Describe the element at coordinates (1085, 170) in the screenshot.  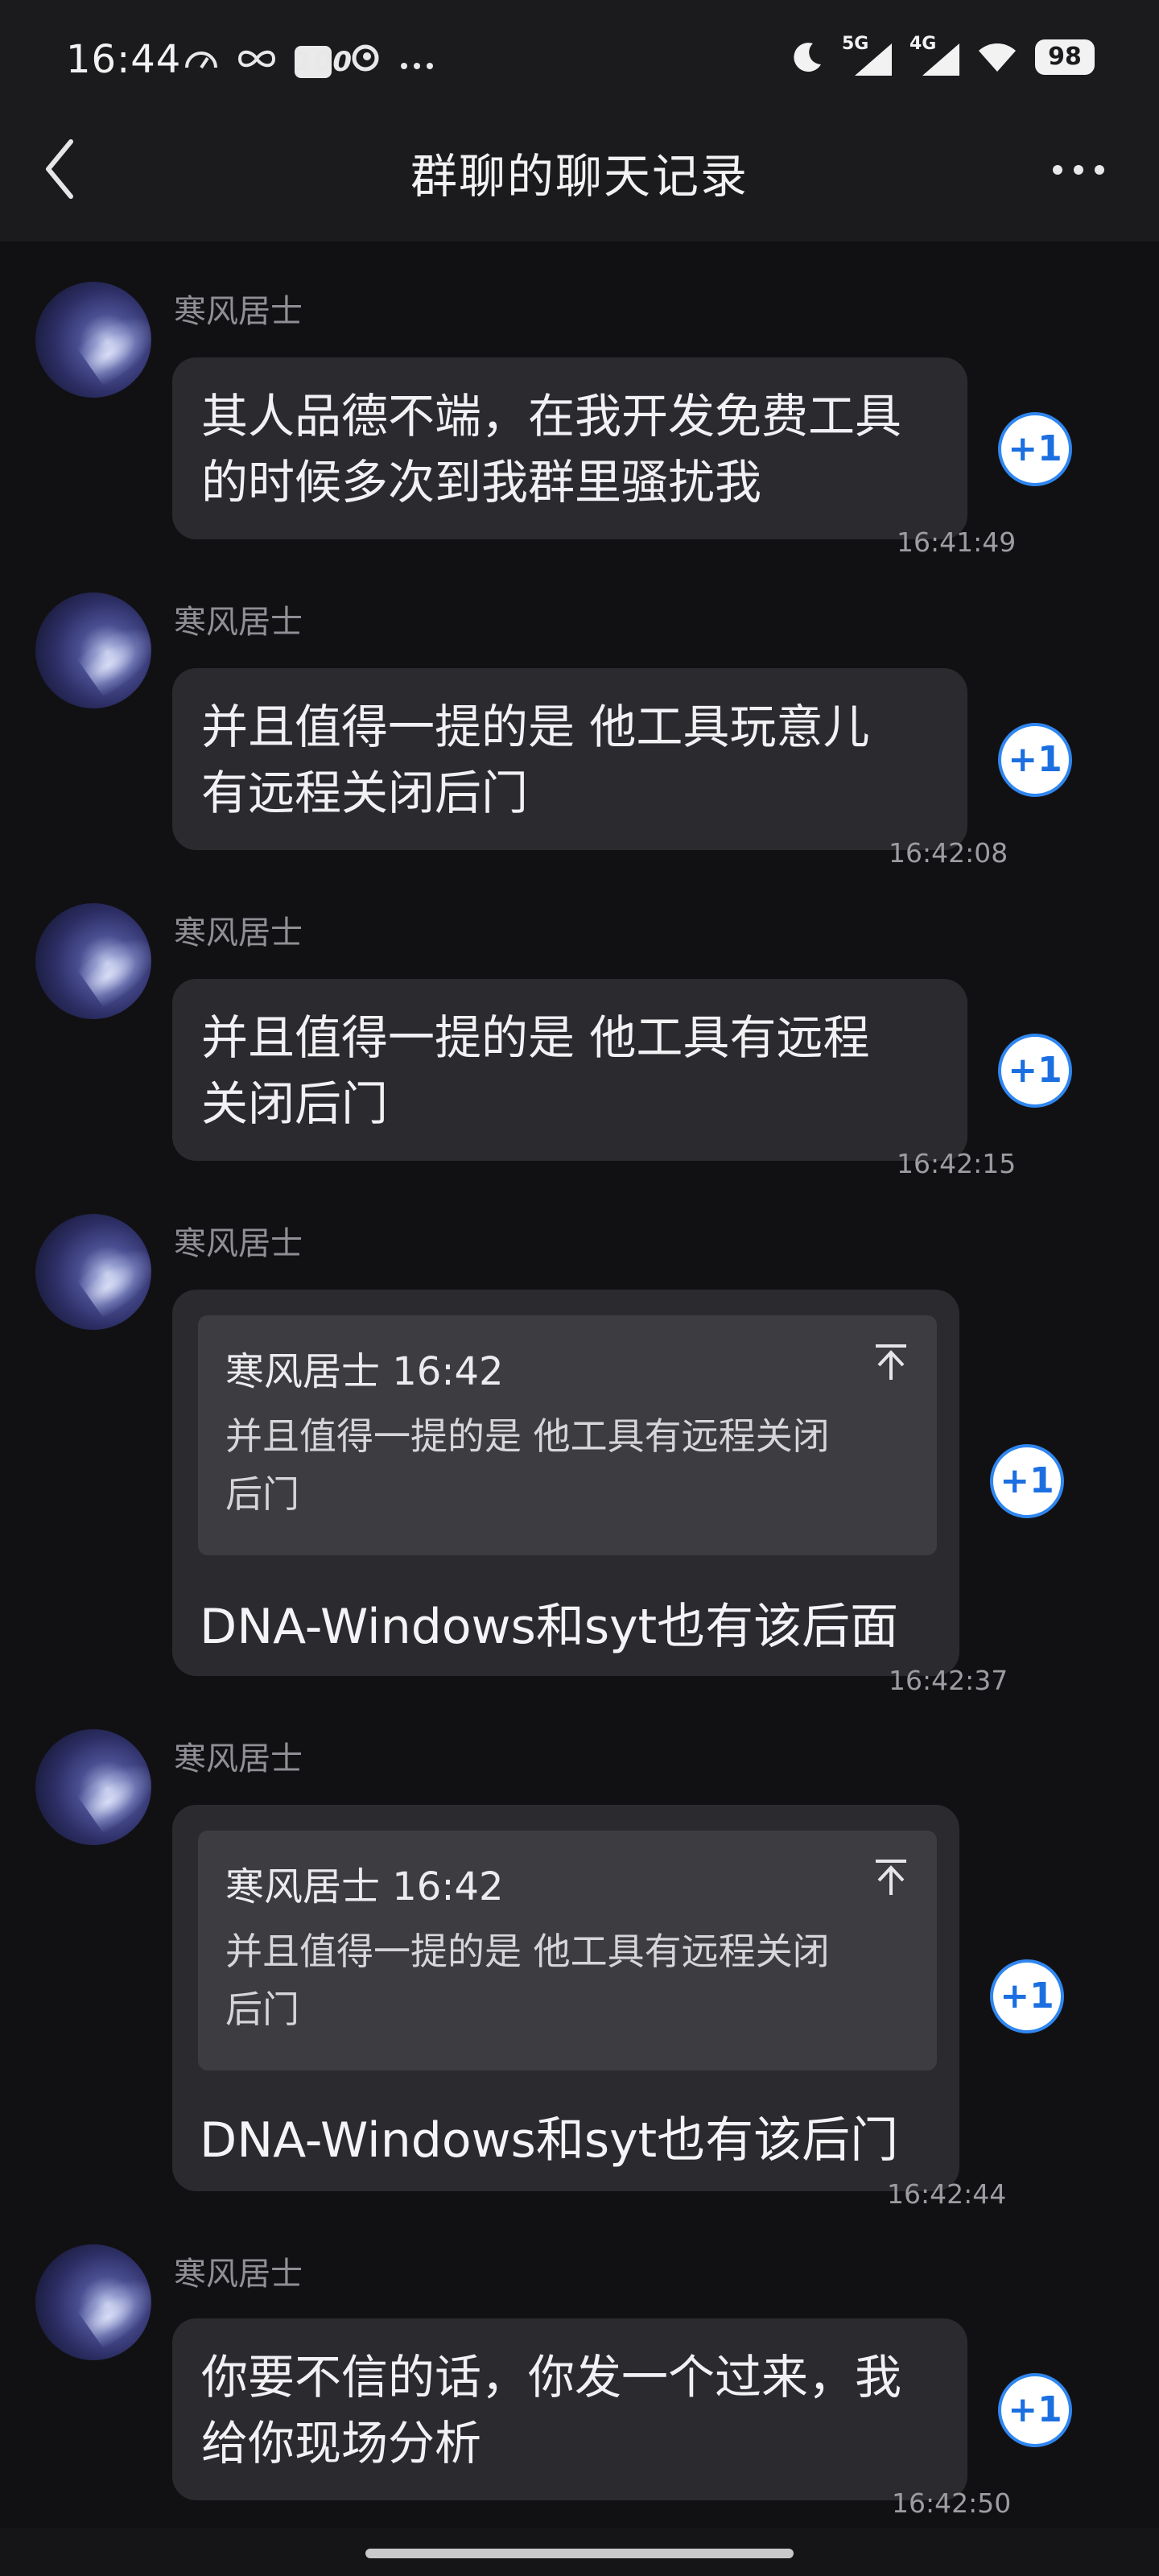
I see `more-options-button` at that location.